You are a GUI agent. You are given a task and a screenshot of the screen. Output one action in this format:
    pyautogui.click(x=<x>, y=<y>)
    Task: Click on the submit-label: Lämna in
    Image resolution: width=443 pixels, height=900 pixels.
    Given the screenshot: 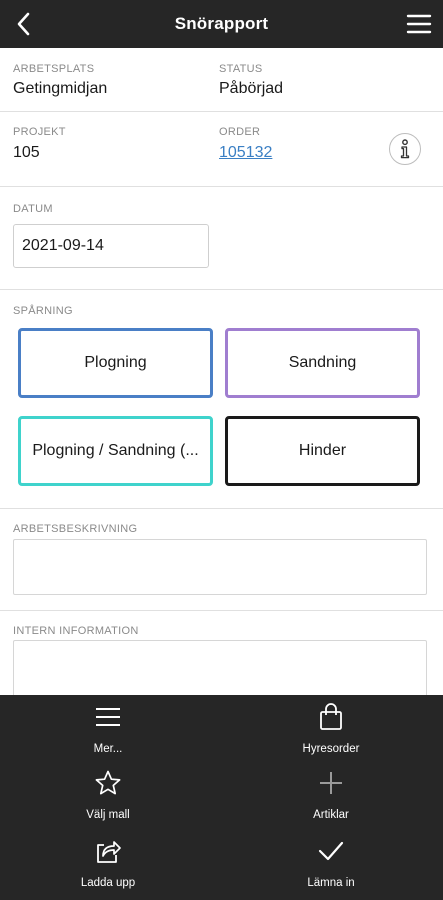 What is the action you would take?
    pyautogui.click(x=331, y=883)
    